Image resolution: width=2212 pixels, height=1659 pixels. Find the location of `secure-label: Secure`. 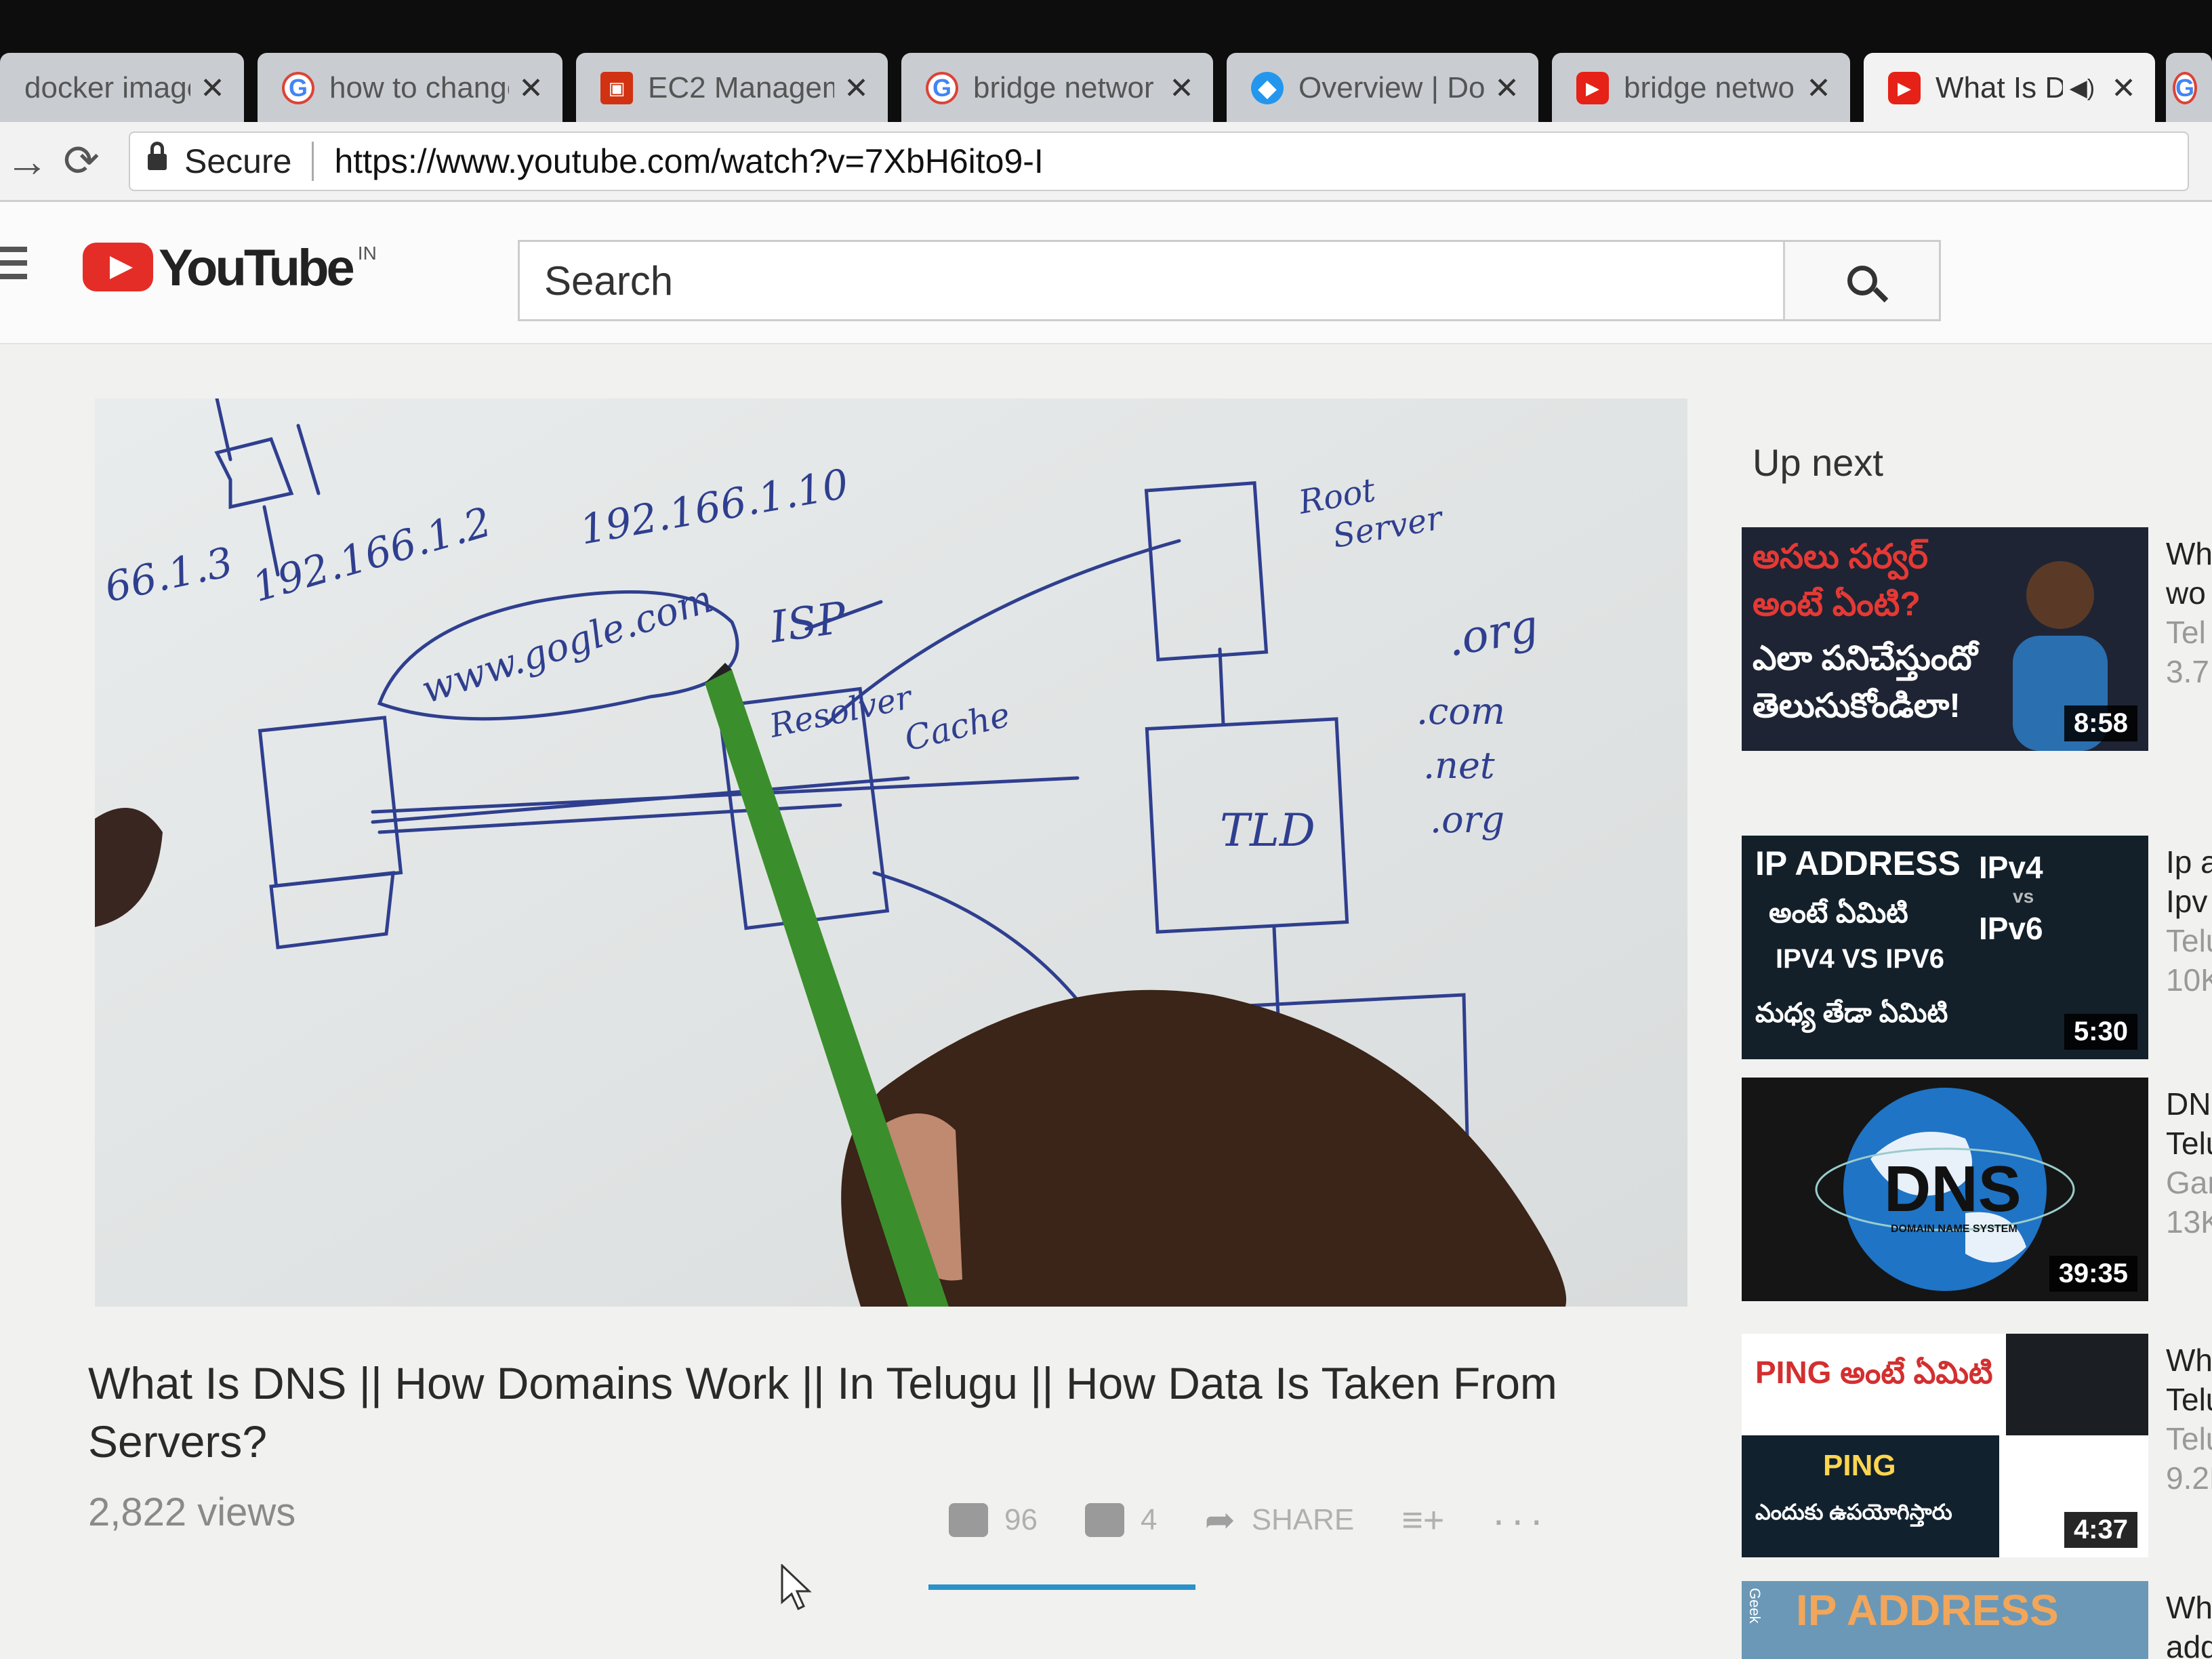

secure-label: Secure is located at coordinates (238, 161).